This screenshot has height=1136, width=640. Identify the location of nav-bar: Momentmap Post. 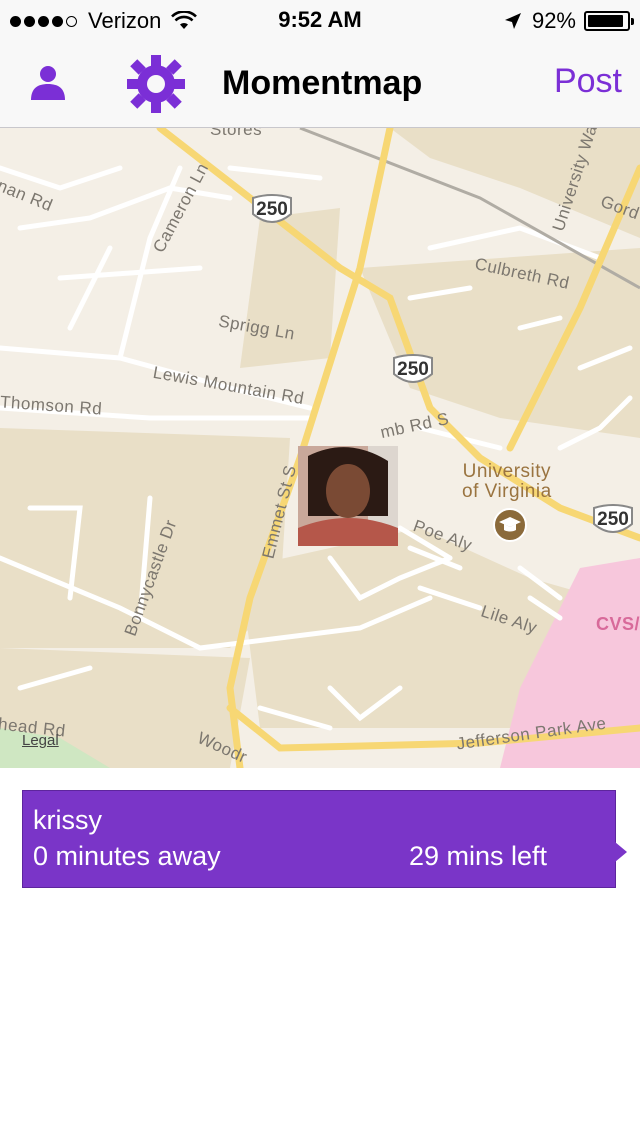
(320, 84).